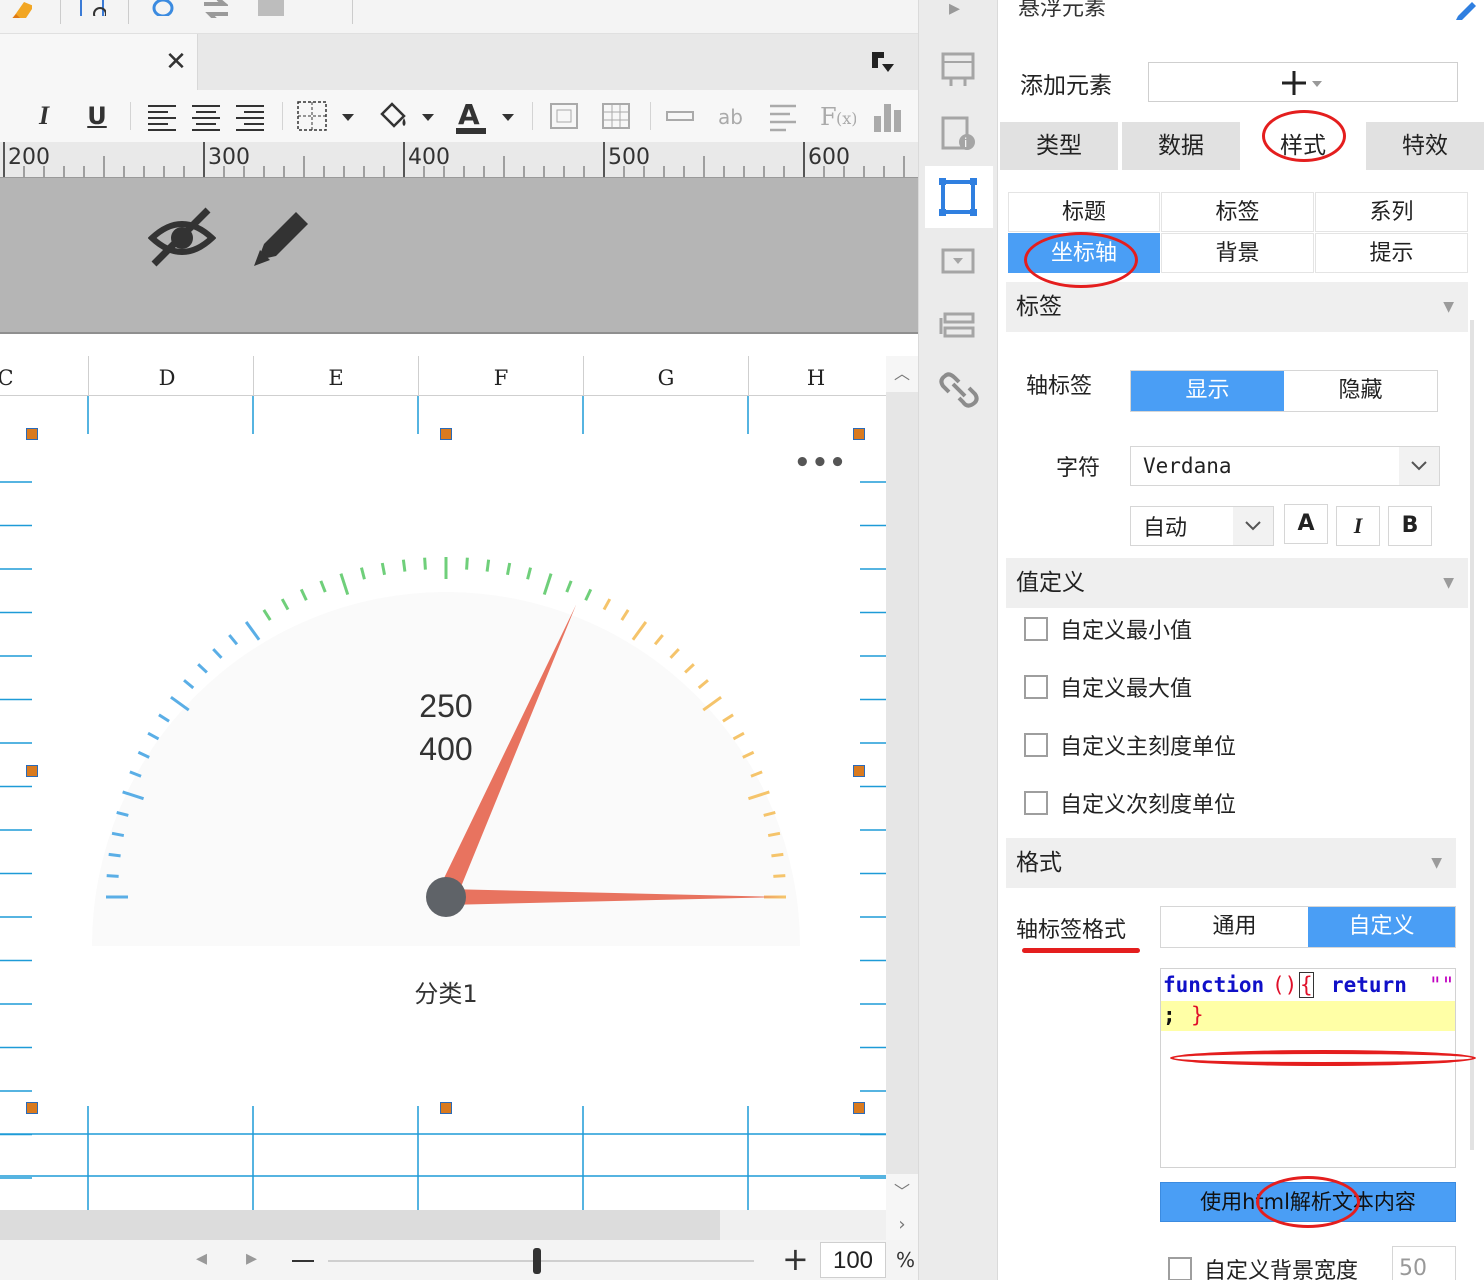  I want to click on font-color-icon: A, so click(486, 116).